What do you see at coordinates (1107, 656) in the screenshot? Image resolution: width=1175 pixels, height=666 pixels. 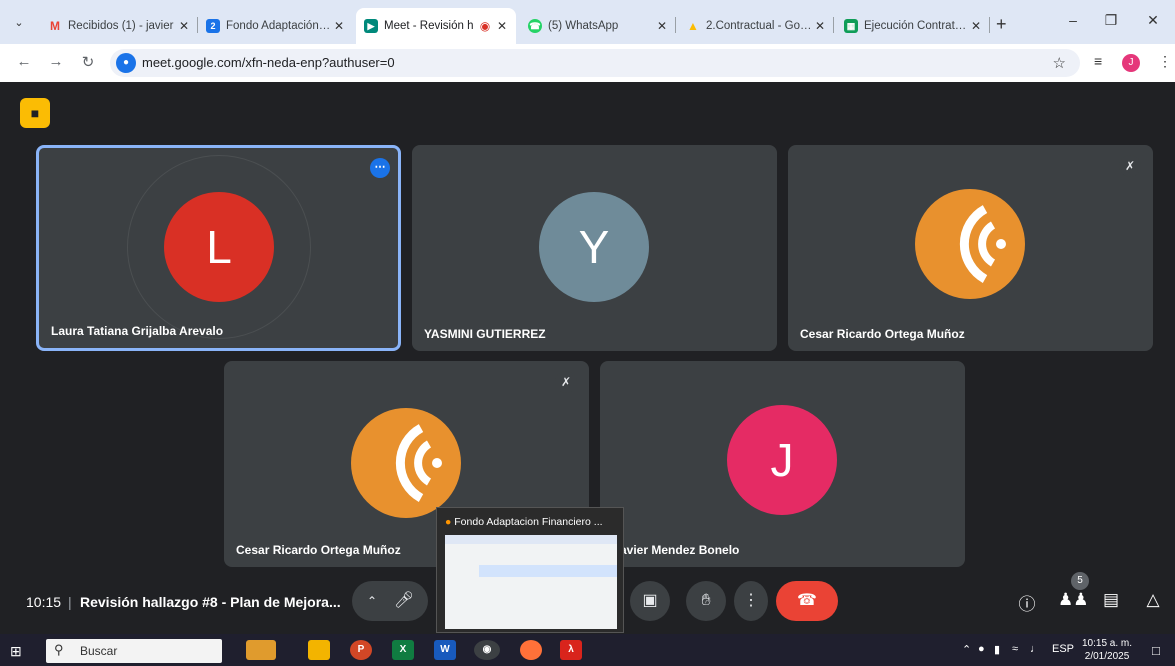 I see `clock-date: 2/01/2025` at bounding box center [1107, 656].